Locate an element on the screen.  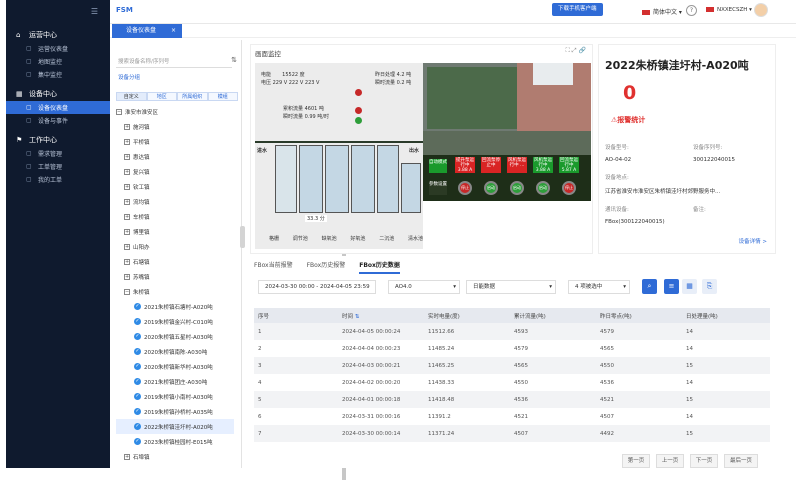
filter-tab-custom: 自定义 is located at coordinates (131, 96).